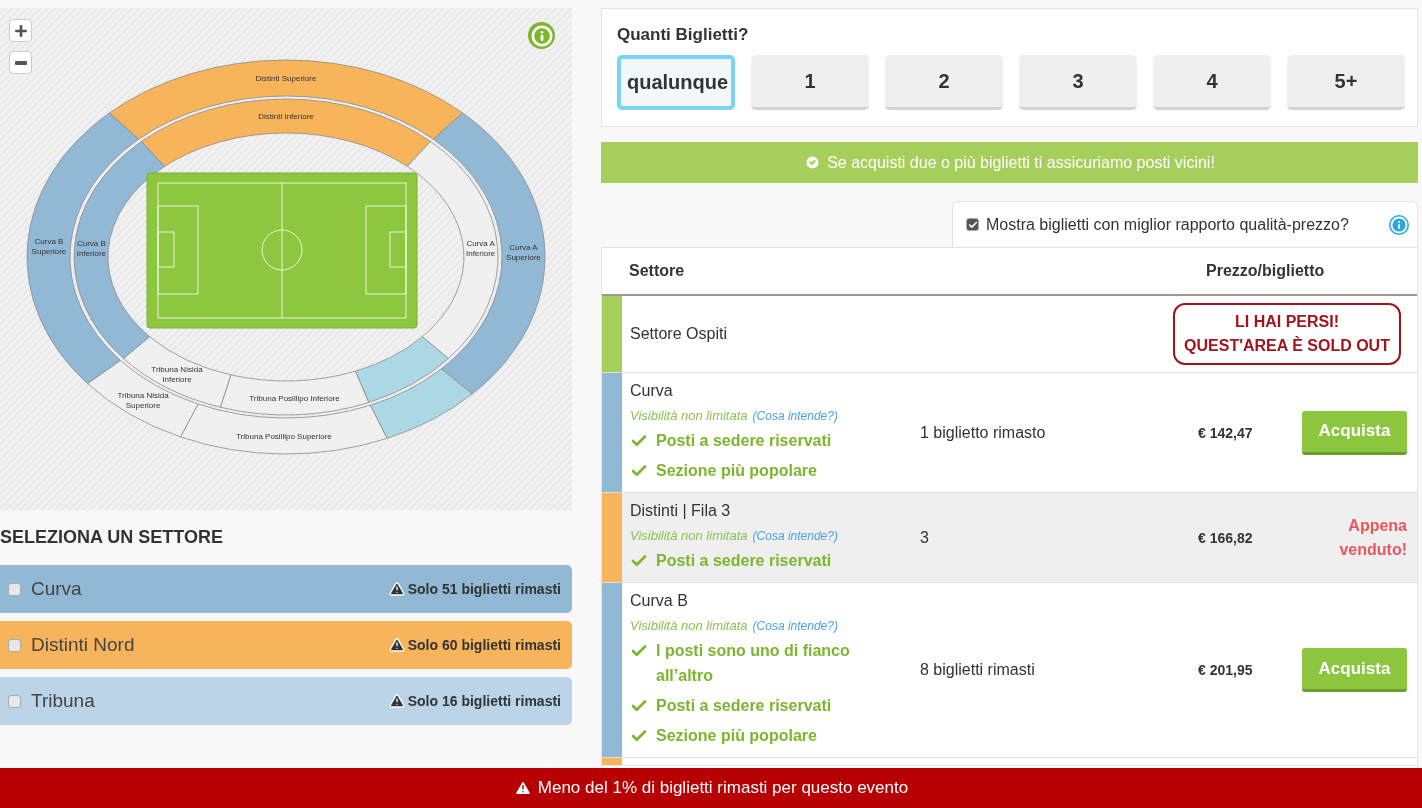  I want to click on ticket-price: € 166,82, so click(1225, 537).